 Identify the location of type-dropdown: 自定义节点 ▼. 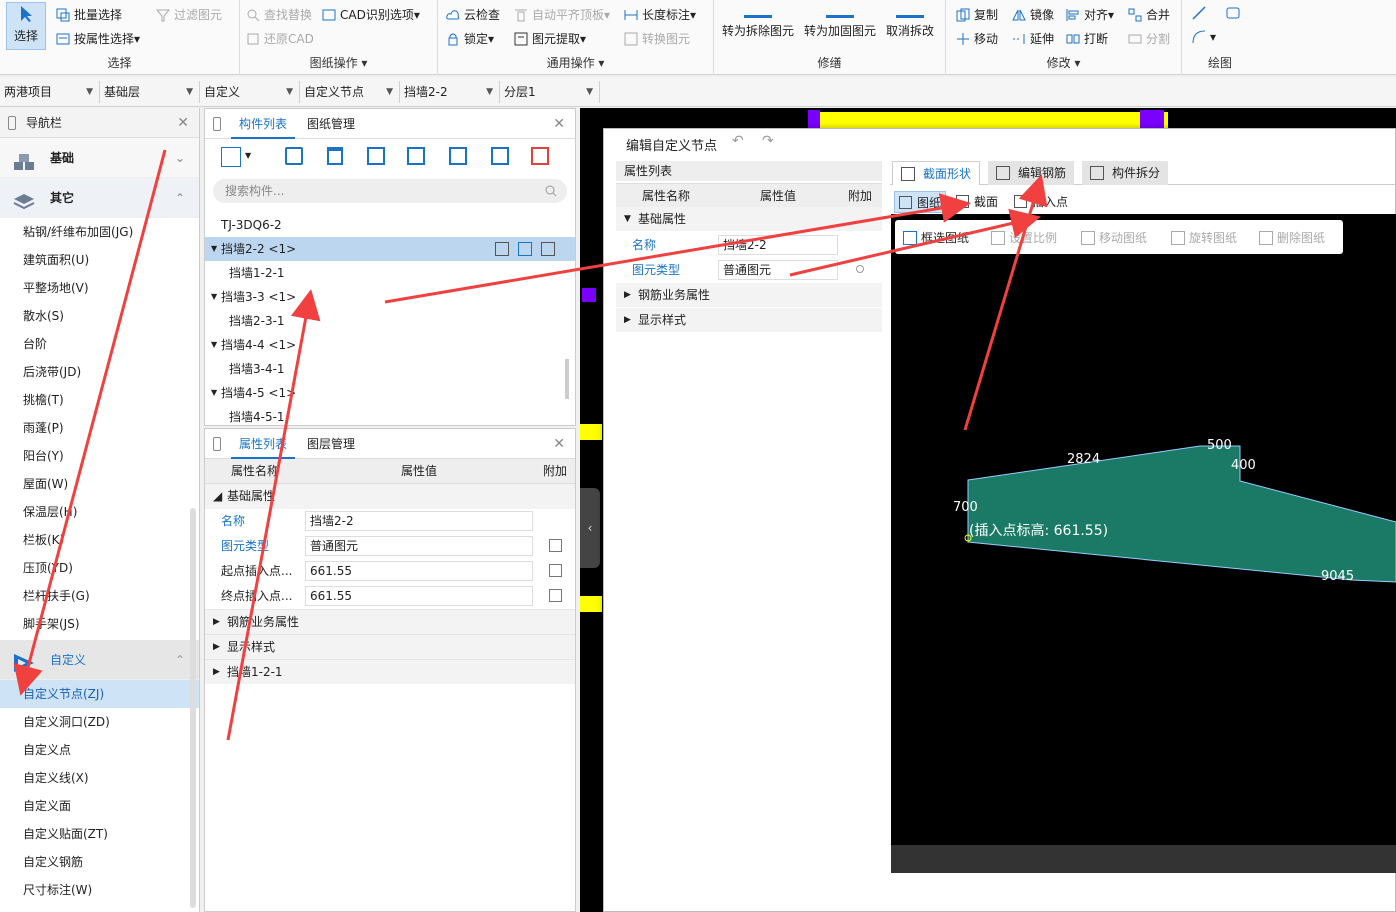
(350, 92).